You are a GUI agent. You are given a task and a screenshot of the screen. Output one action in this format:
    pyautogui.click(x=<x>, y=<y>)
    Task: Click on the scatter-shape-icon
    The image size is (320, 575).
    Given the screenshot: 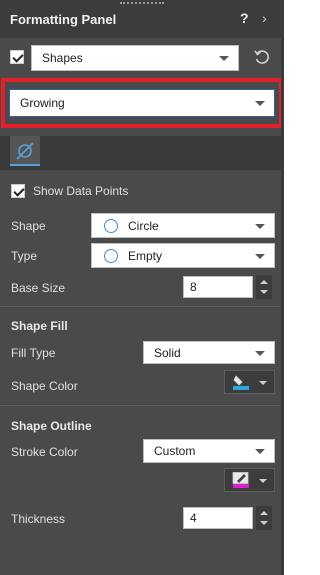 What is the action you would take?
    pyautogui.click(x=25, y=151)
    